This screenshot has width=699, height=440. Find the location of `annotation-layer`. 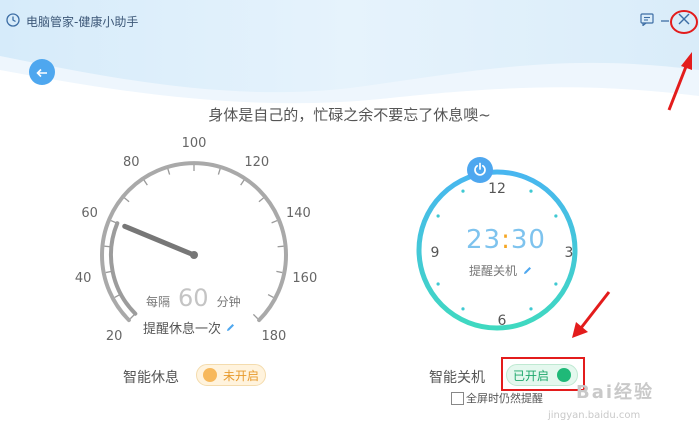

annotation-layer is located at coordinates (635, 174).